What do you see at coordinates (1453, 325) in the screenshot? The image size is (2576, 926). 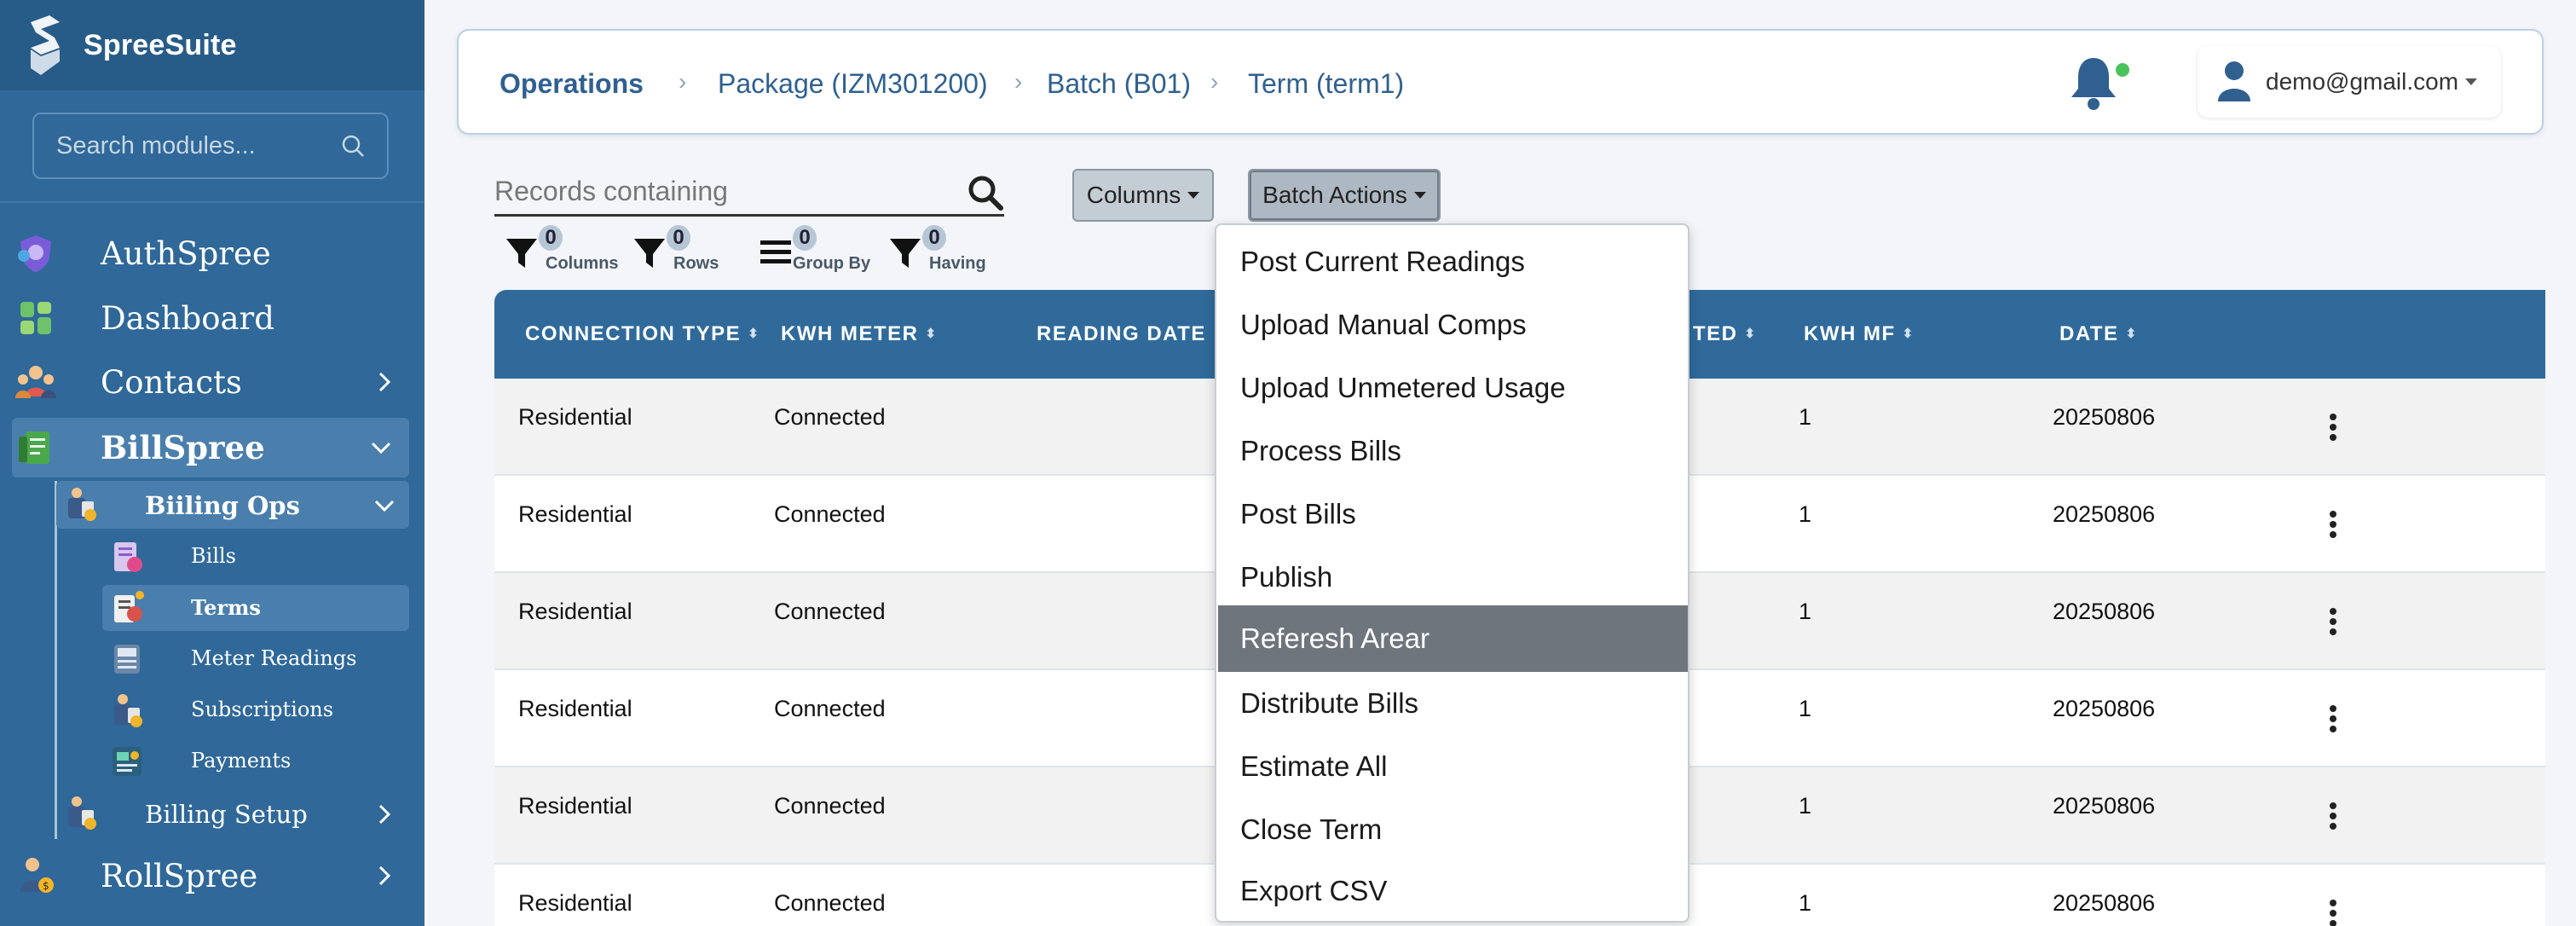 I see `menu-item-upload-manual-comps: Upload Manual Comps` at bounding box center [1453, 325].